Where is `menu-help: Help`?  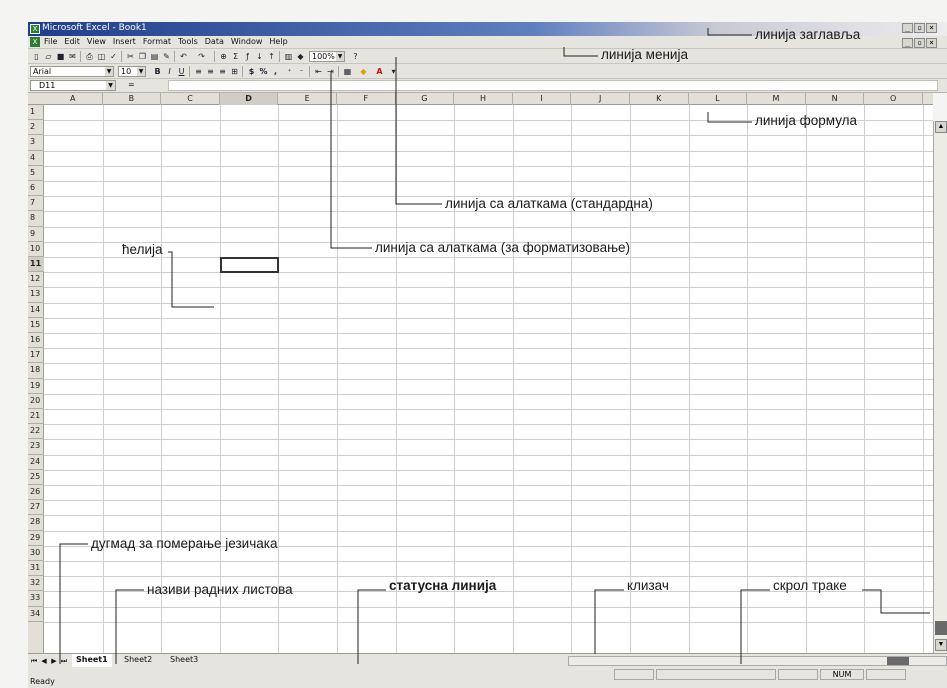
menu-help: Help is located at coordinates (278, 41).